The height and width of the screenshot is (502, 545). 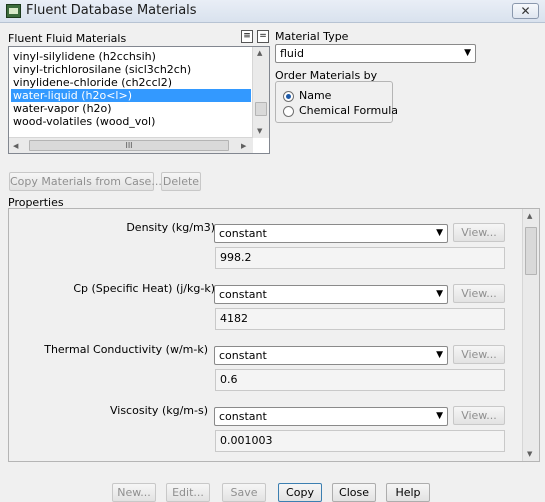 What do you see at coordinates (131, 95) in the screenshot?
I see `list-item-selected: water-liquid (h2o<l>)` at bounding box center [131, 95].